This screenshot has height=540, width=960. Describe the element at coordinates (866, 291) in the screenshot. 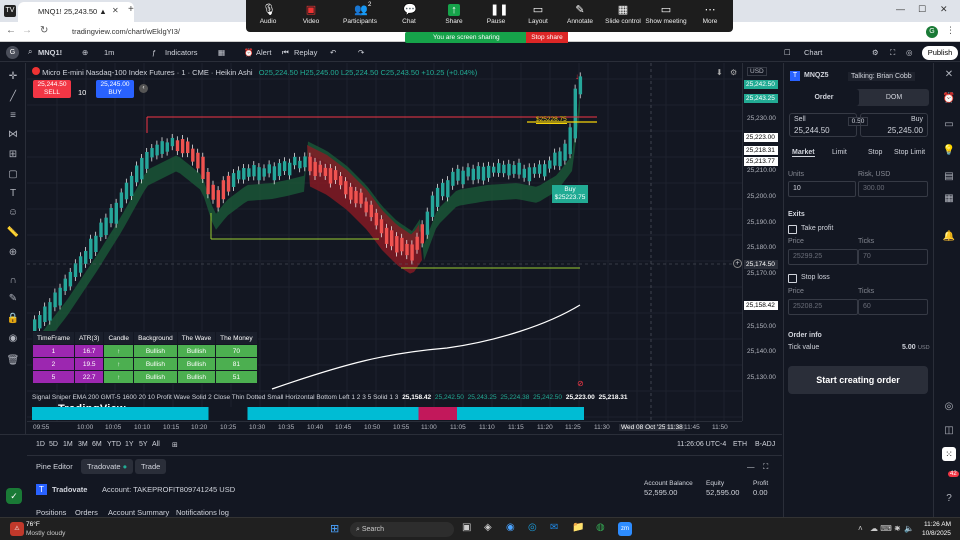

I see `sl-ticks-label: Ticks` at that location.